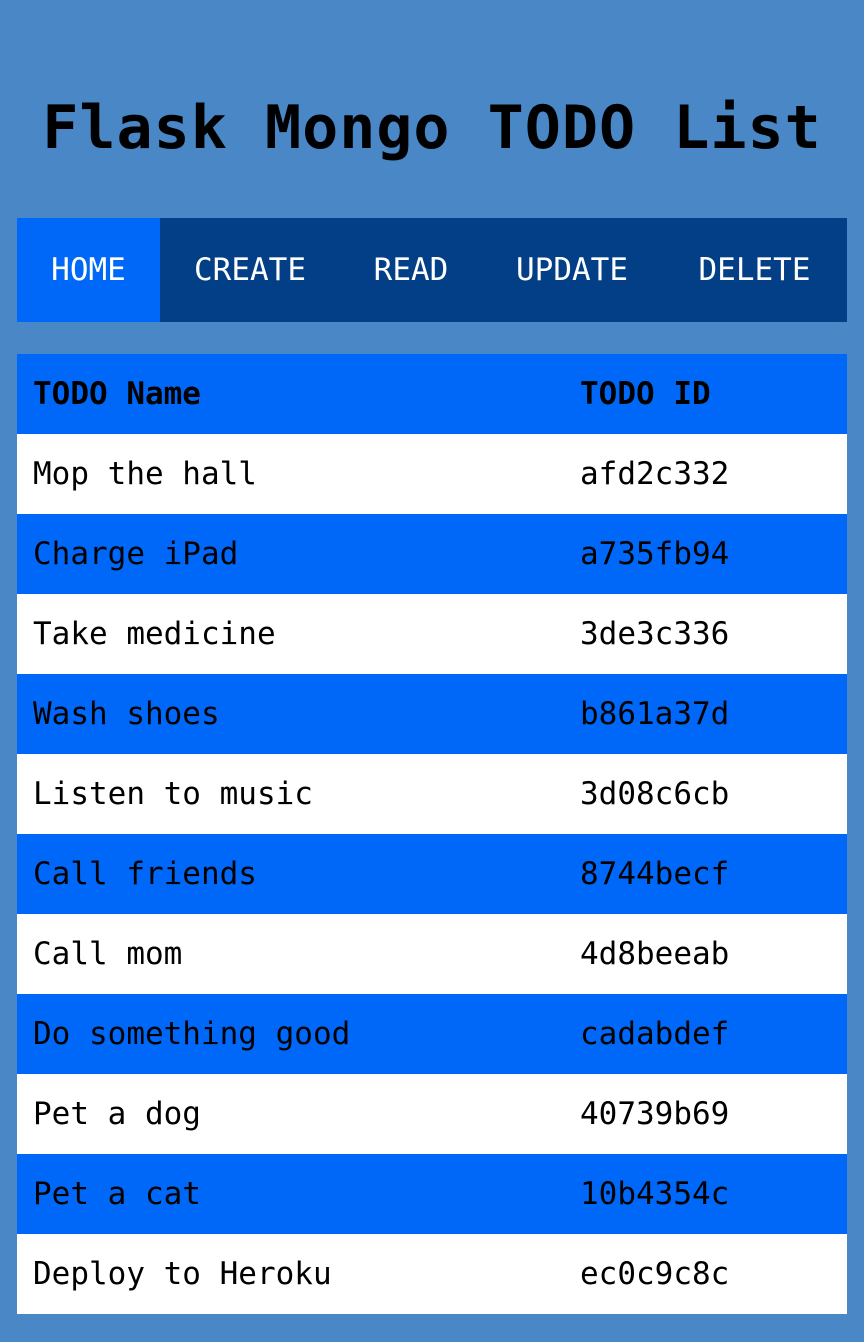  What do you see at coordinates (432, 394) in the screenshot?
I see `table-header-row: TODO Name TODO ID` at bounding box center [432, 394].